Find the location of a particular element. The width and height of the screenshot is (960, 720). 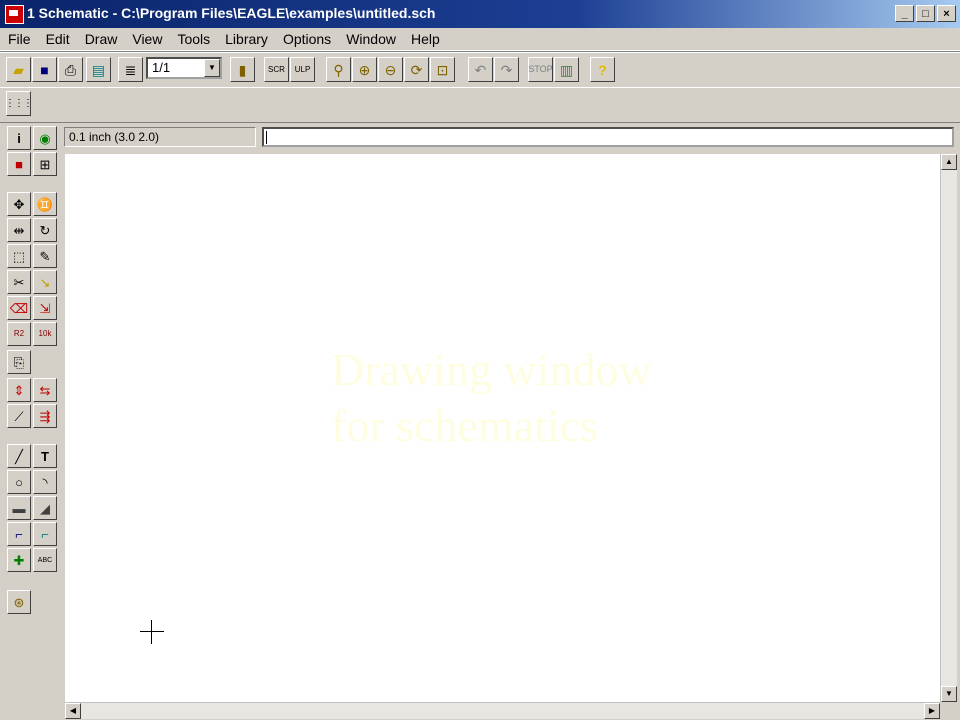

bus-icon: ⌐ is located at coordinates (19, 534).